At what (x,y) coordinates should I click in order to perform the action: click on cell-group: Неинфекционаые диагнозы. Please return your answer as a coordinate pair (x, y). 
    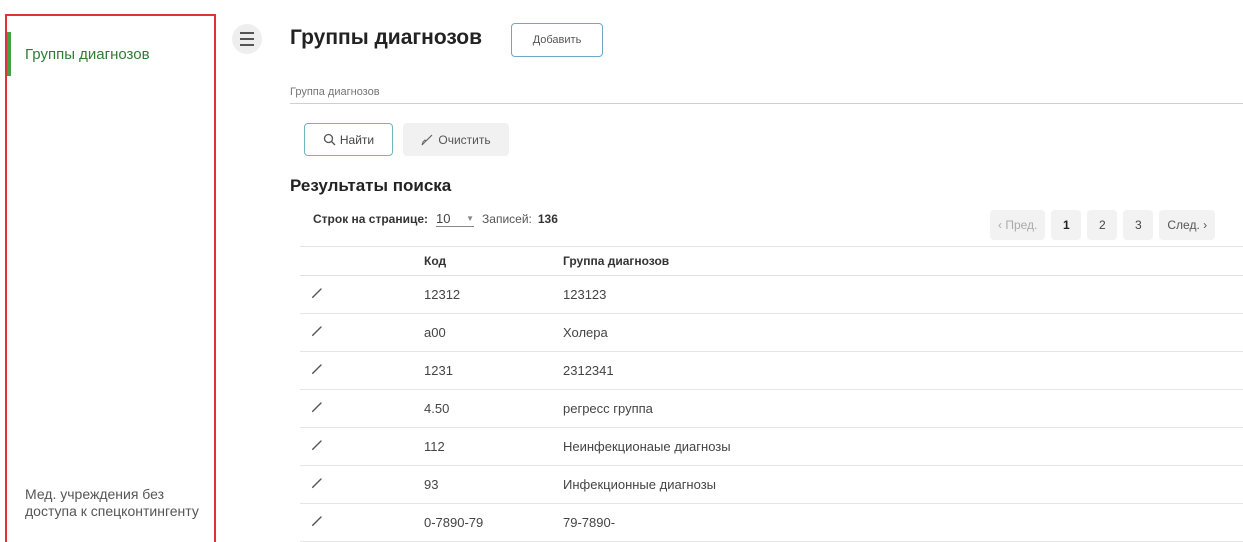
    Looking at the image, I should click on (647, 446).